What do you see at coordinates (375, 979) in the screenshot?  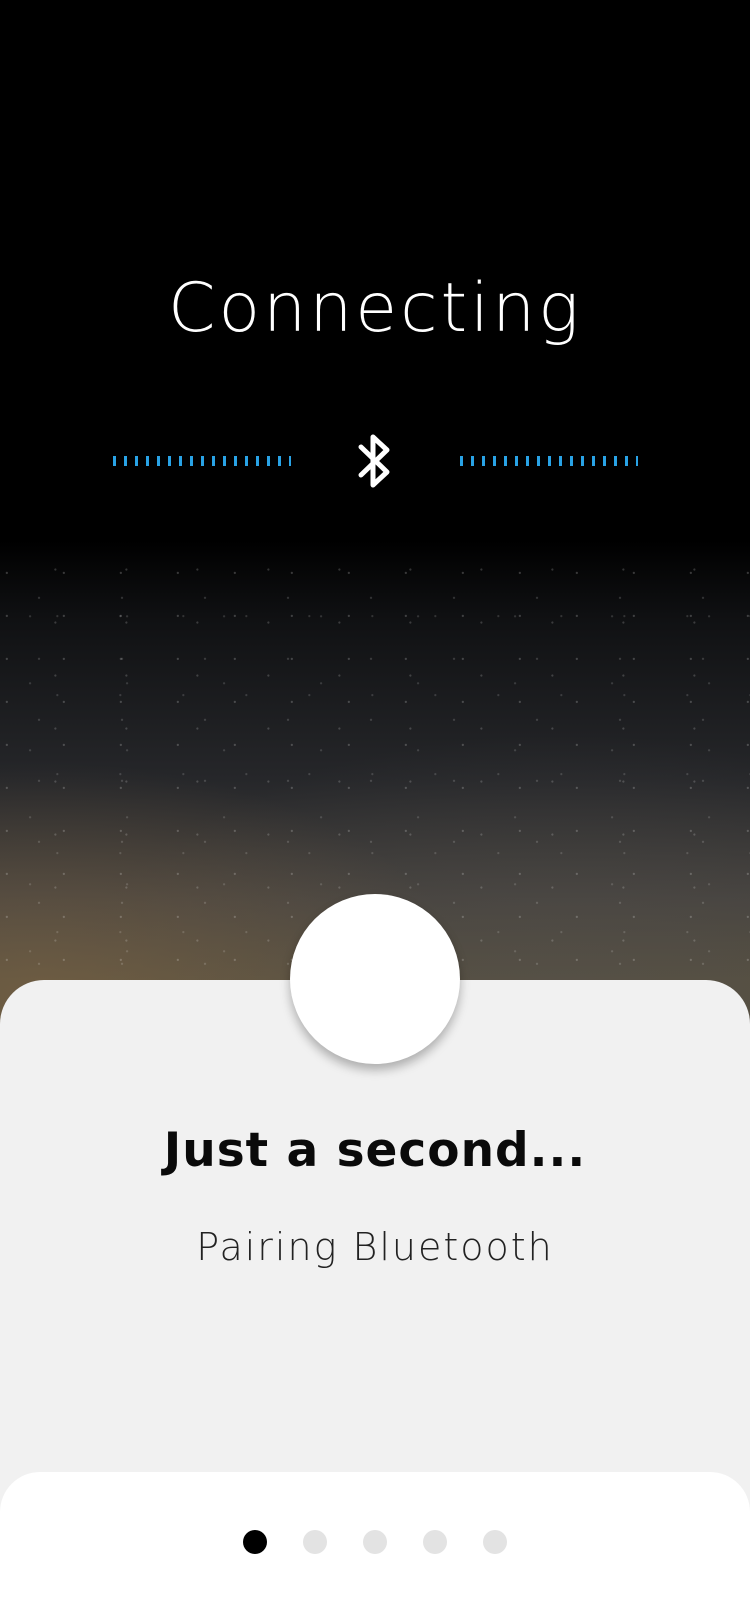 I see `device-avatar` at bounding box center [375, 979].